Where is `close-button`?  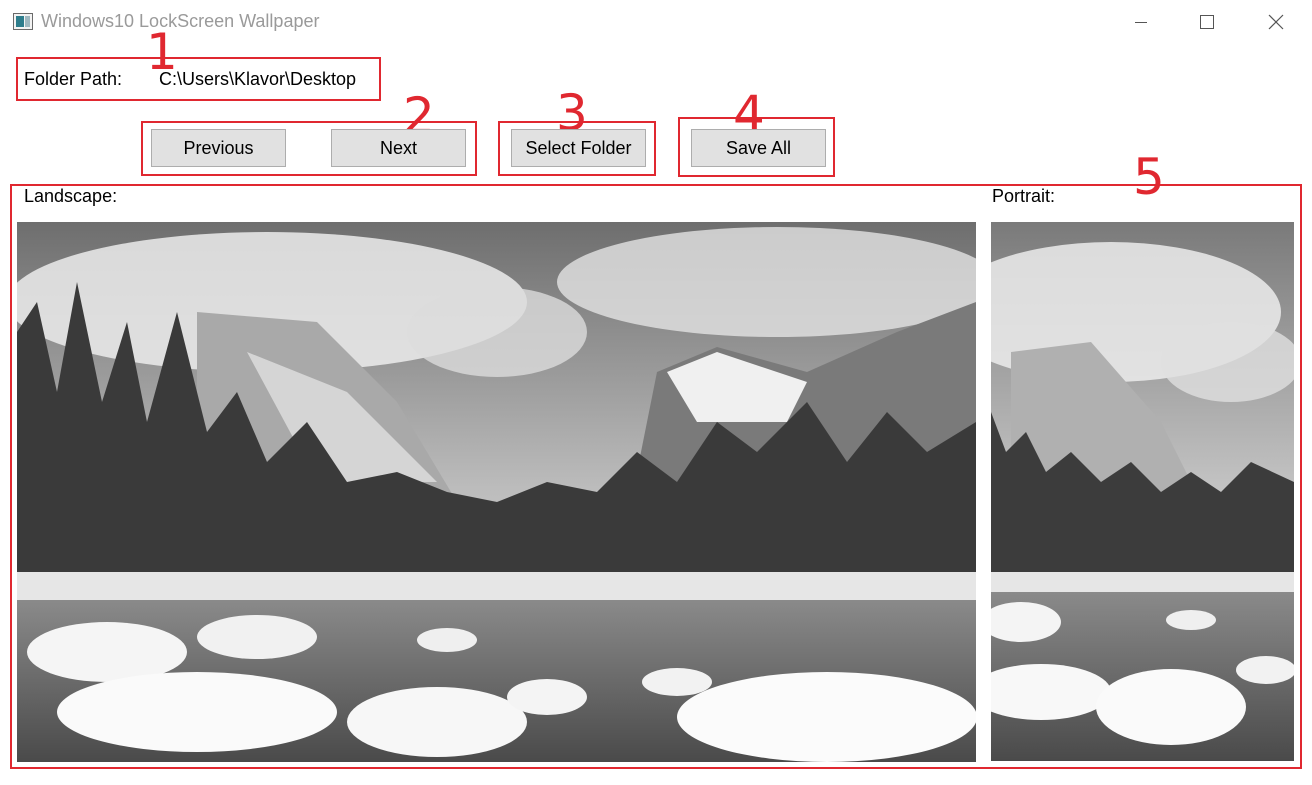 close-button is located at coordinates (1276, 22).